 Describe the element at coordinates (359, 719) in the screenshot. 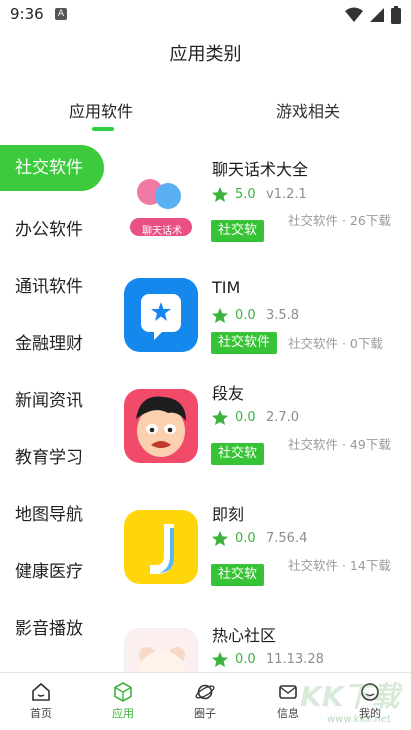

I see `watermark-url: www.kkx.net` at that location.